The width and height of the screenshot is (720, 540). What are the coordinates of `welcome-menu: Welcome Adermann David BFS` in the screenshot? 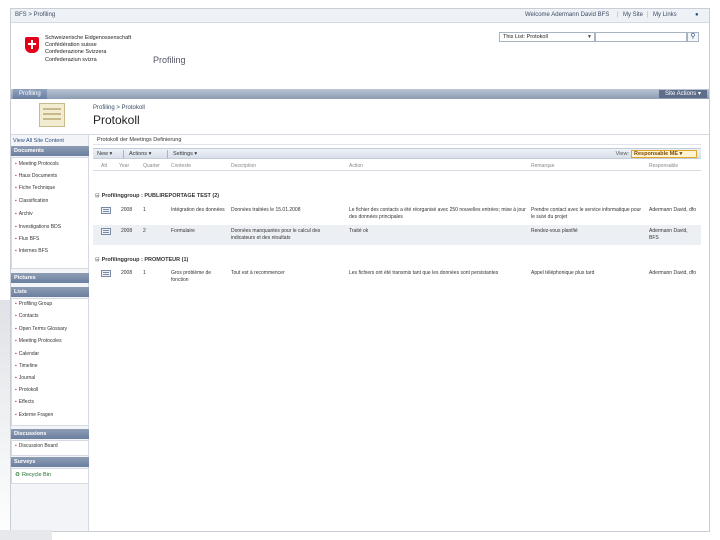 It's located at (567, 15).